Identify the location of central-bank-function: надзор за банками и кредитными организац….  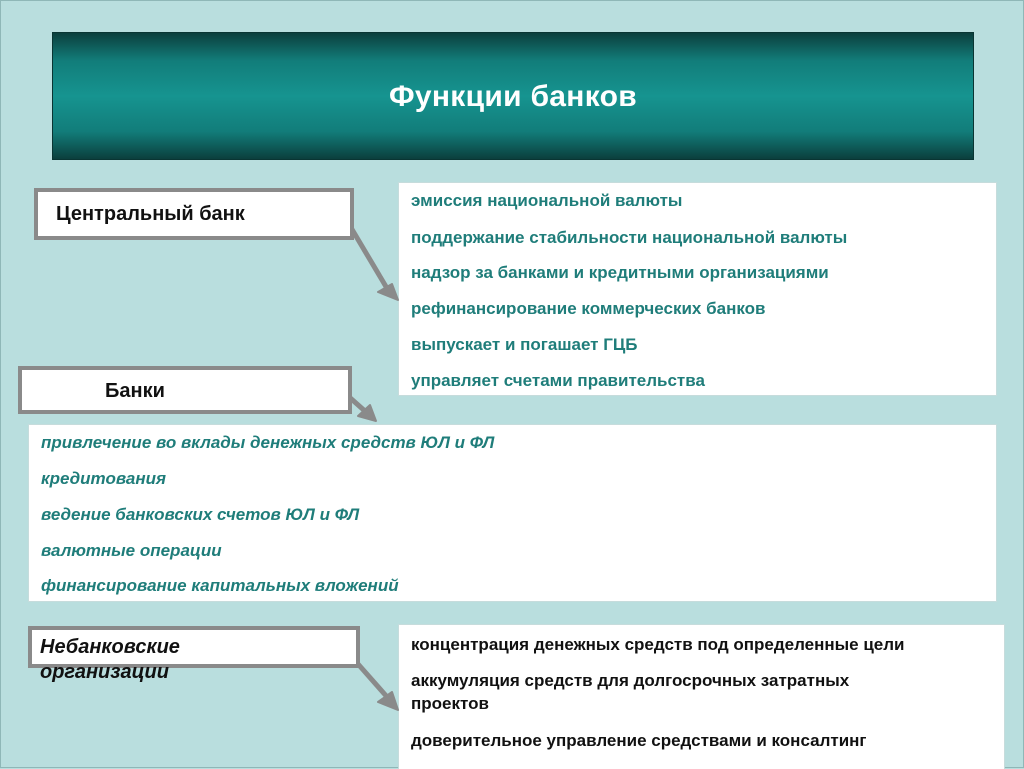
(620, 272).